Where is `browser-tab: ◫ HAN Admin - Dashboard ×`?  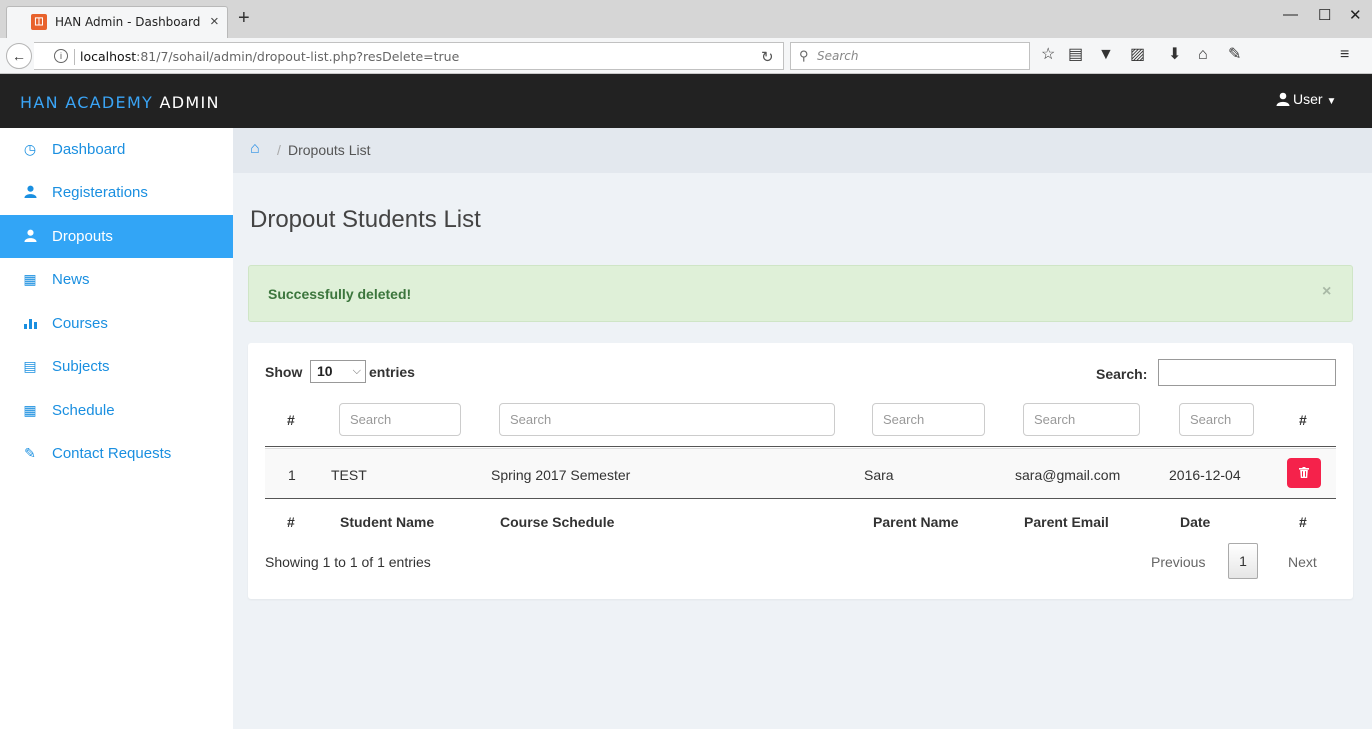 browser-tab: ◫ HAN Admin - Dashboard × is located at coordinates (117, 22).